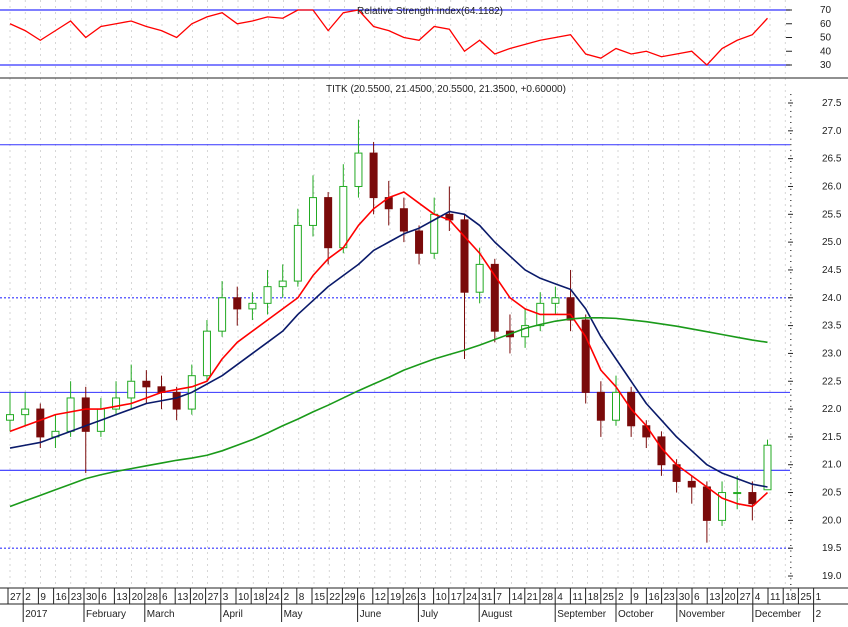 Image resolution: width=848 pixels, height=627 pixels. Describe the element at coordinates (832, 298) in the screenshot. I see `price-y-tick-label: 24.0` at that location.